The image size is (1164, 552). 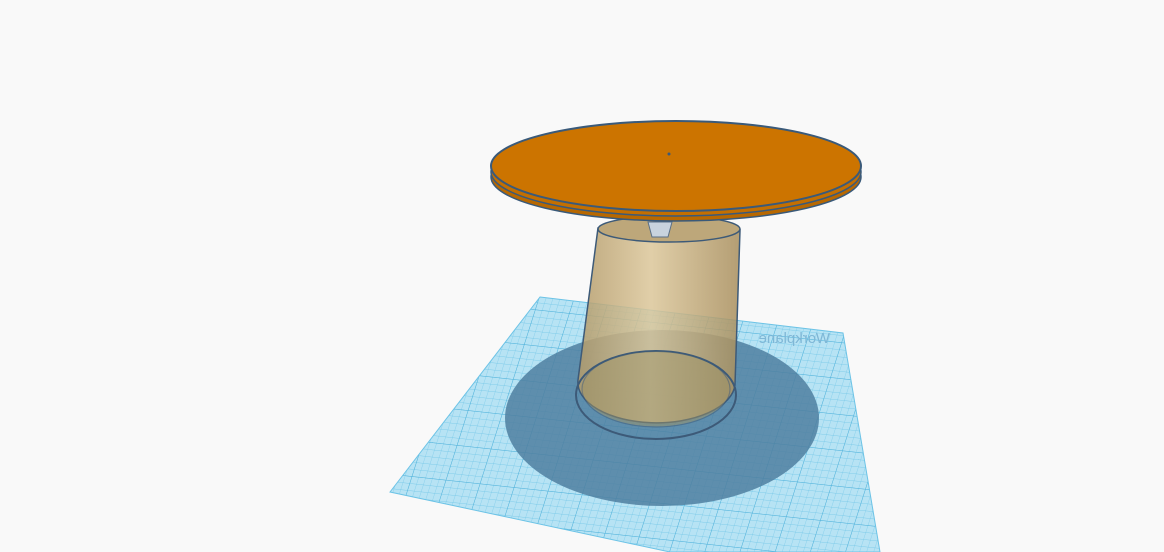 I want to click on cup-shape, so click(x=658, y=327).